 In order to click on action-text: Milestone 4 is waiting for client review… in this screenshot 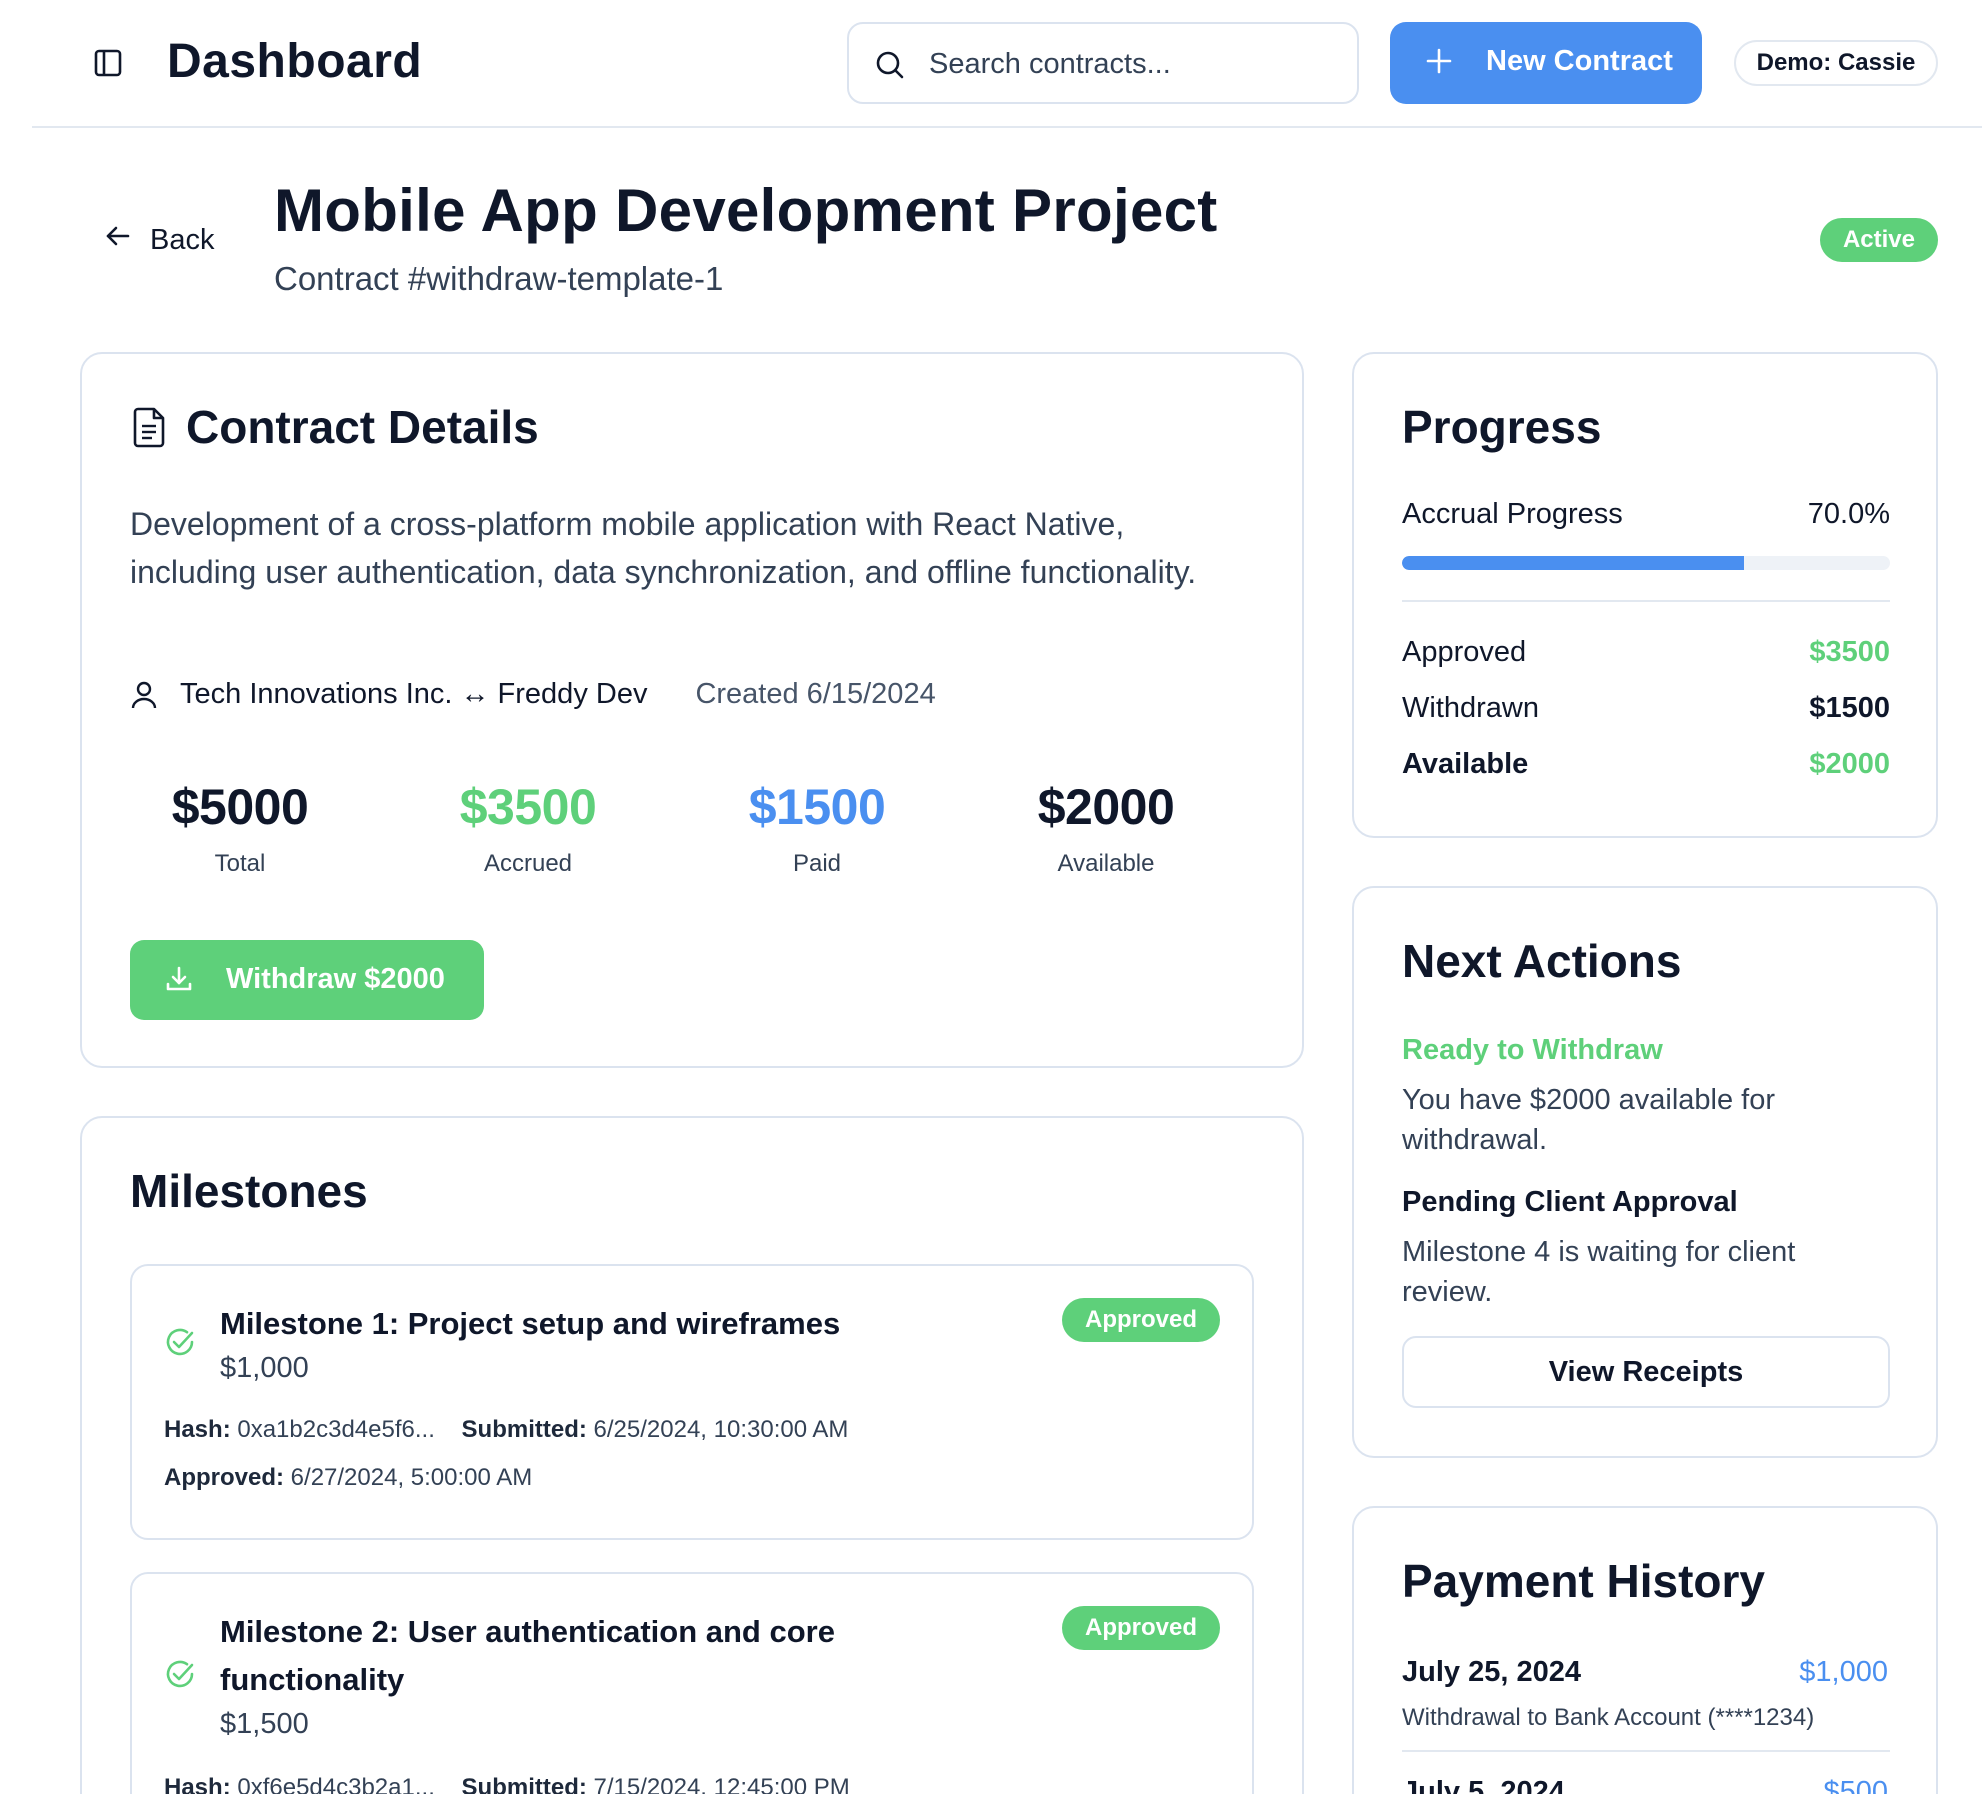, I will do `click(1599, 1272)`.